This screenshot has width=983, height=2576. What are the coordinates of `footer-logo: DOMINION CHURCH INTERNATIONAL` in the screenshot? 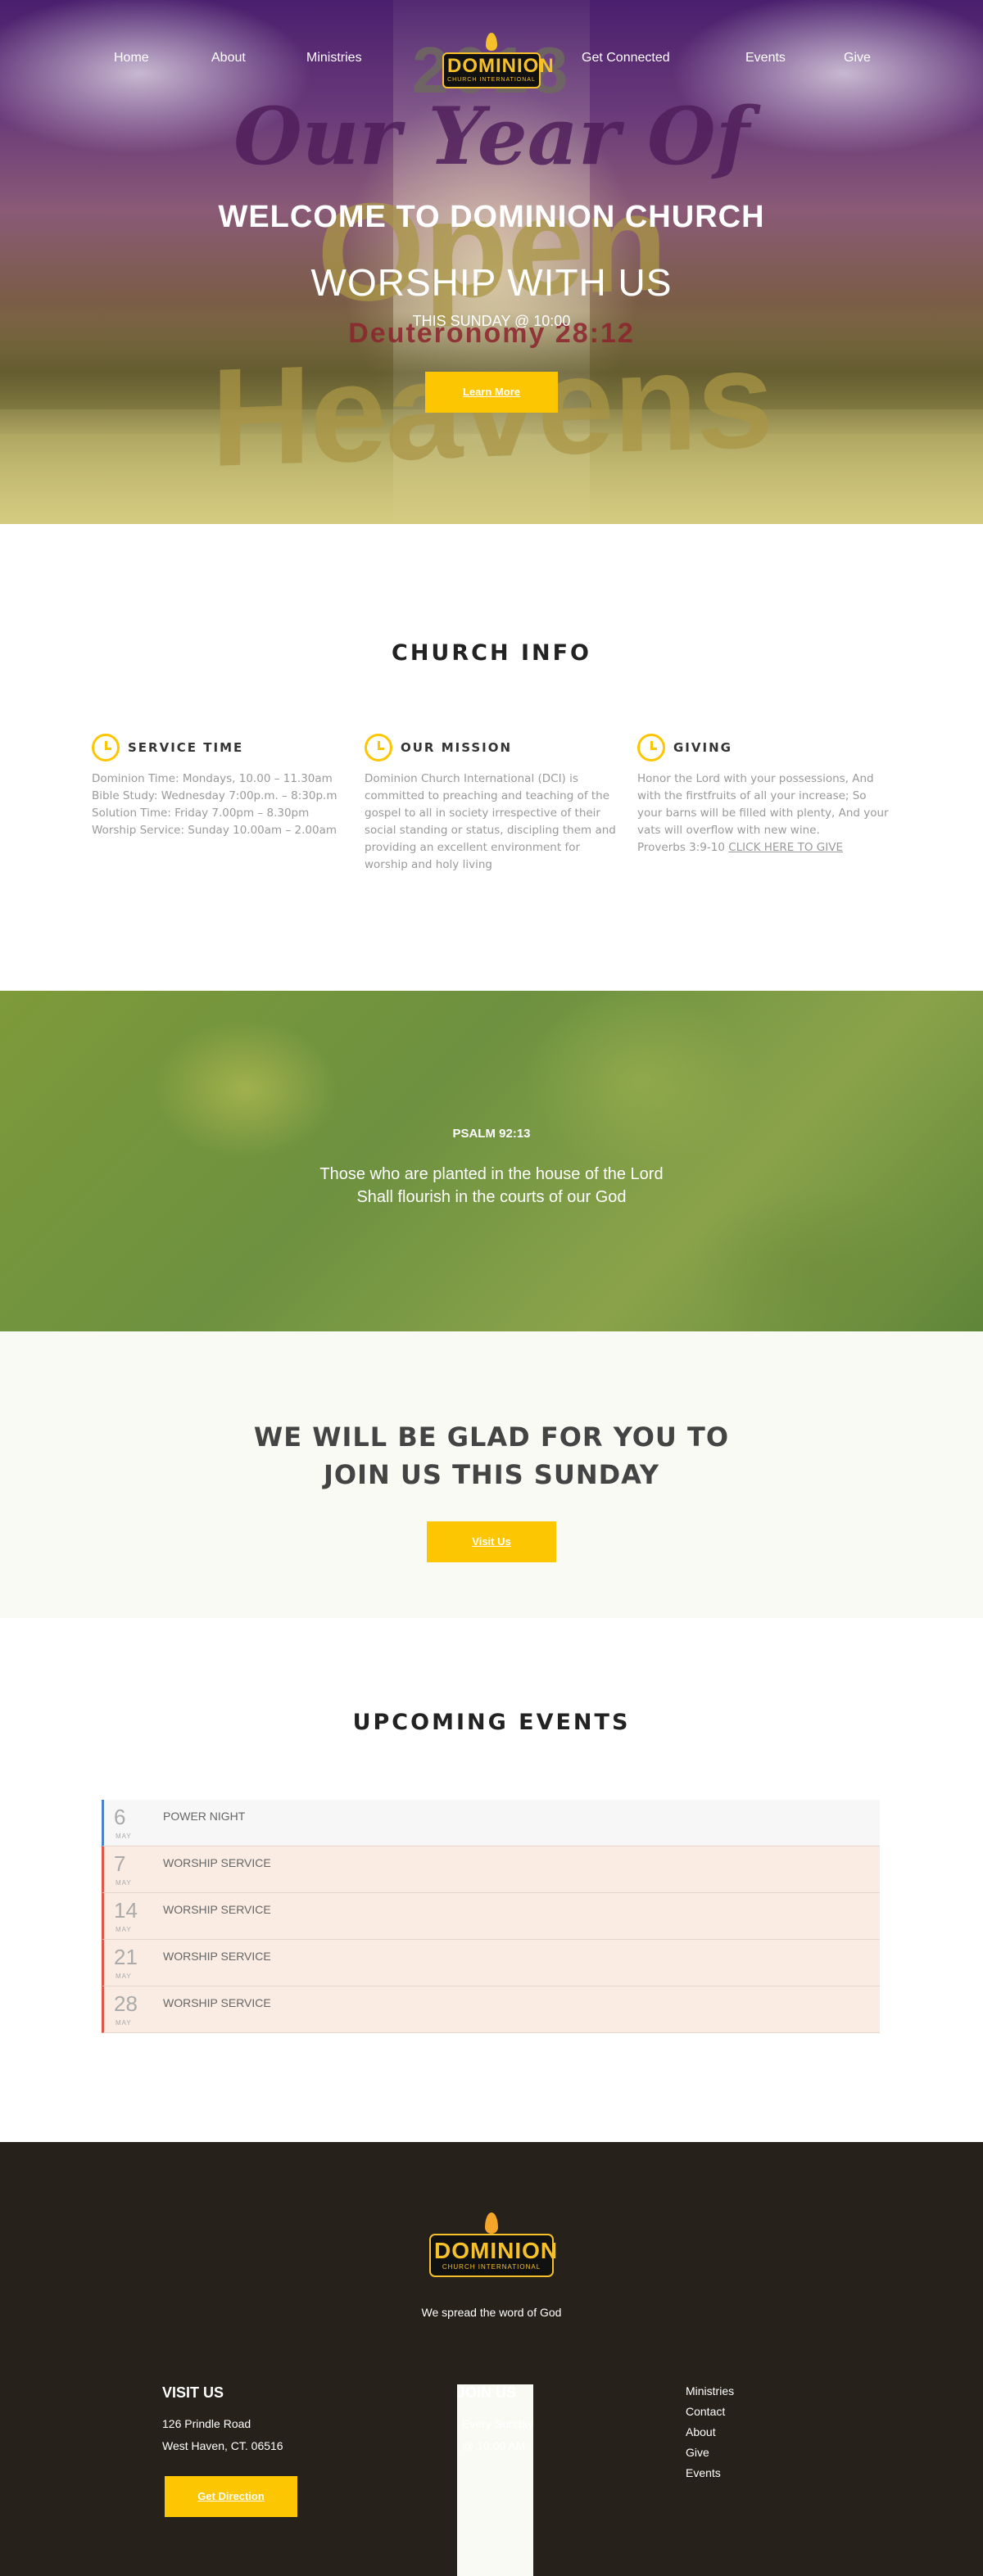 It's located at (494, 2245).